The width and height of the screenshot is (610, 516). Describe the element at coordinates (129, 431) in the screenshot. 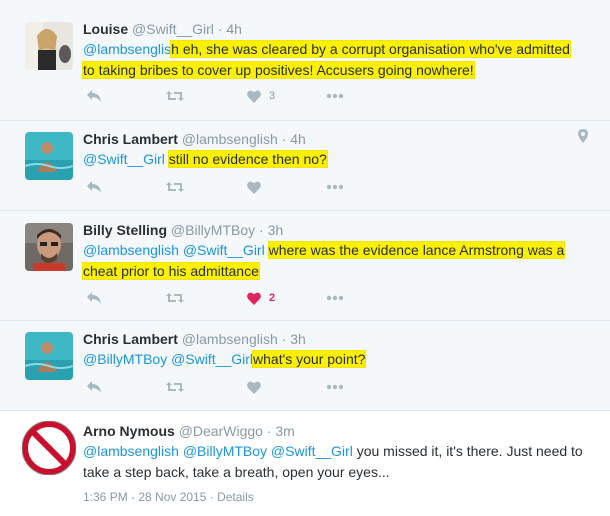

I see `author-name: Arno Nymous` at that location.